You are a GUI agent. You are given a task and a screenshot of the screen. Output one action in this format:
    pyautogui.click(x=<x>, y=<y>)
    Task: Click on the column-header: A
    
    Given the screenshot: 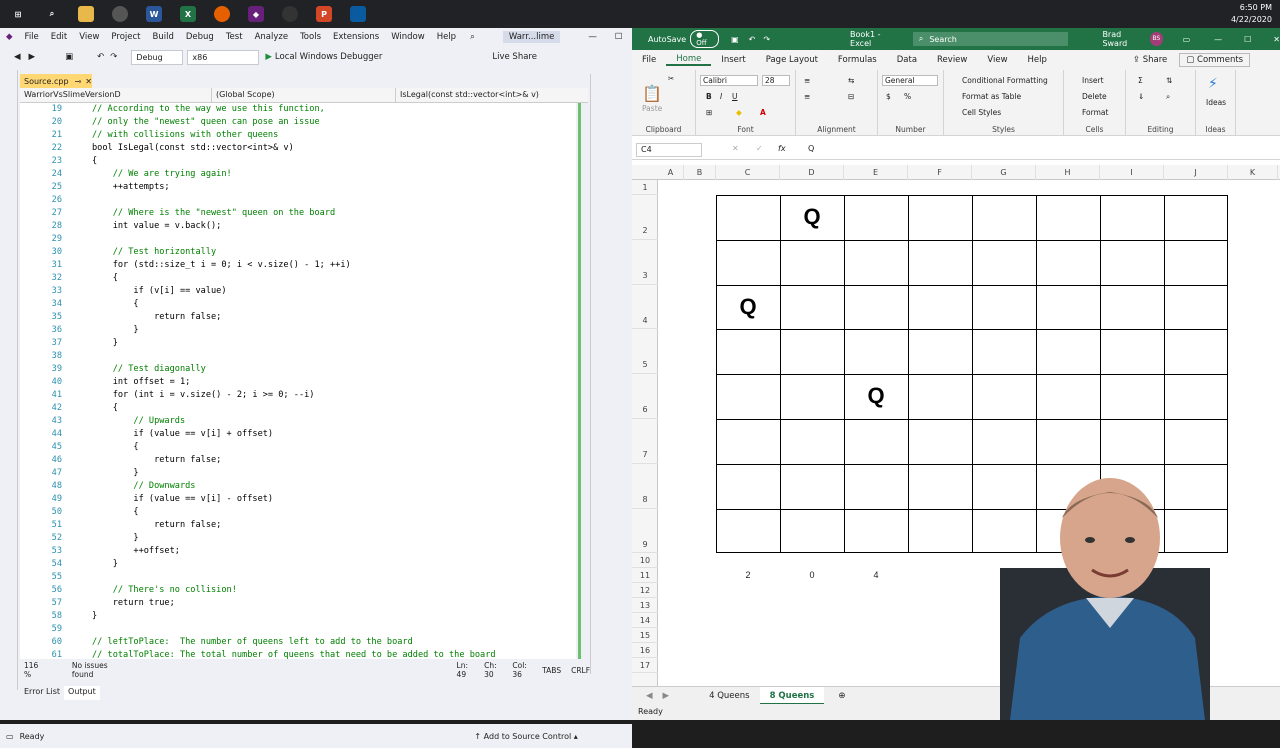 What is the action you would take?
    pyautogui.click(x=671, y=172)
    